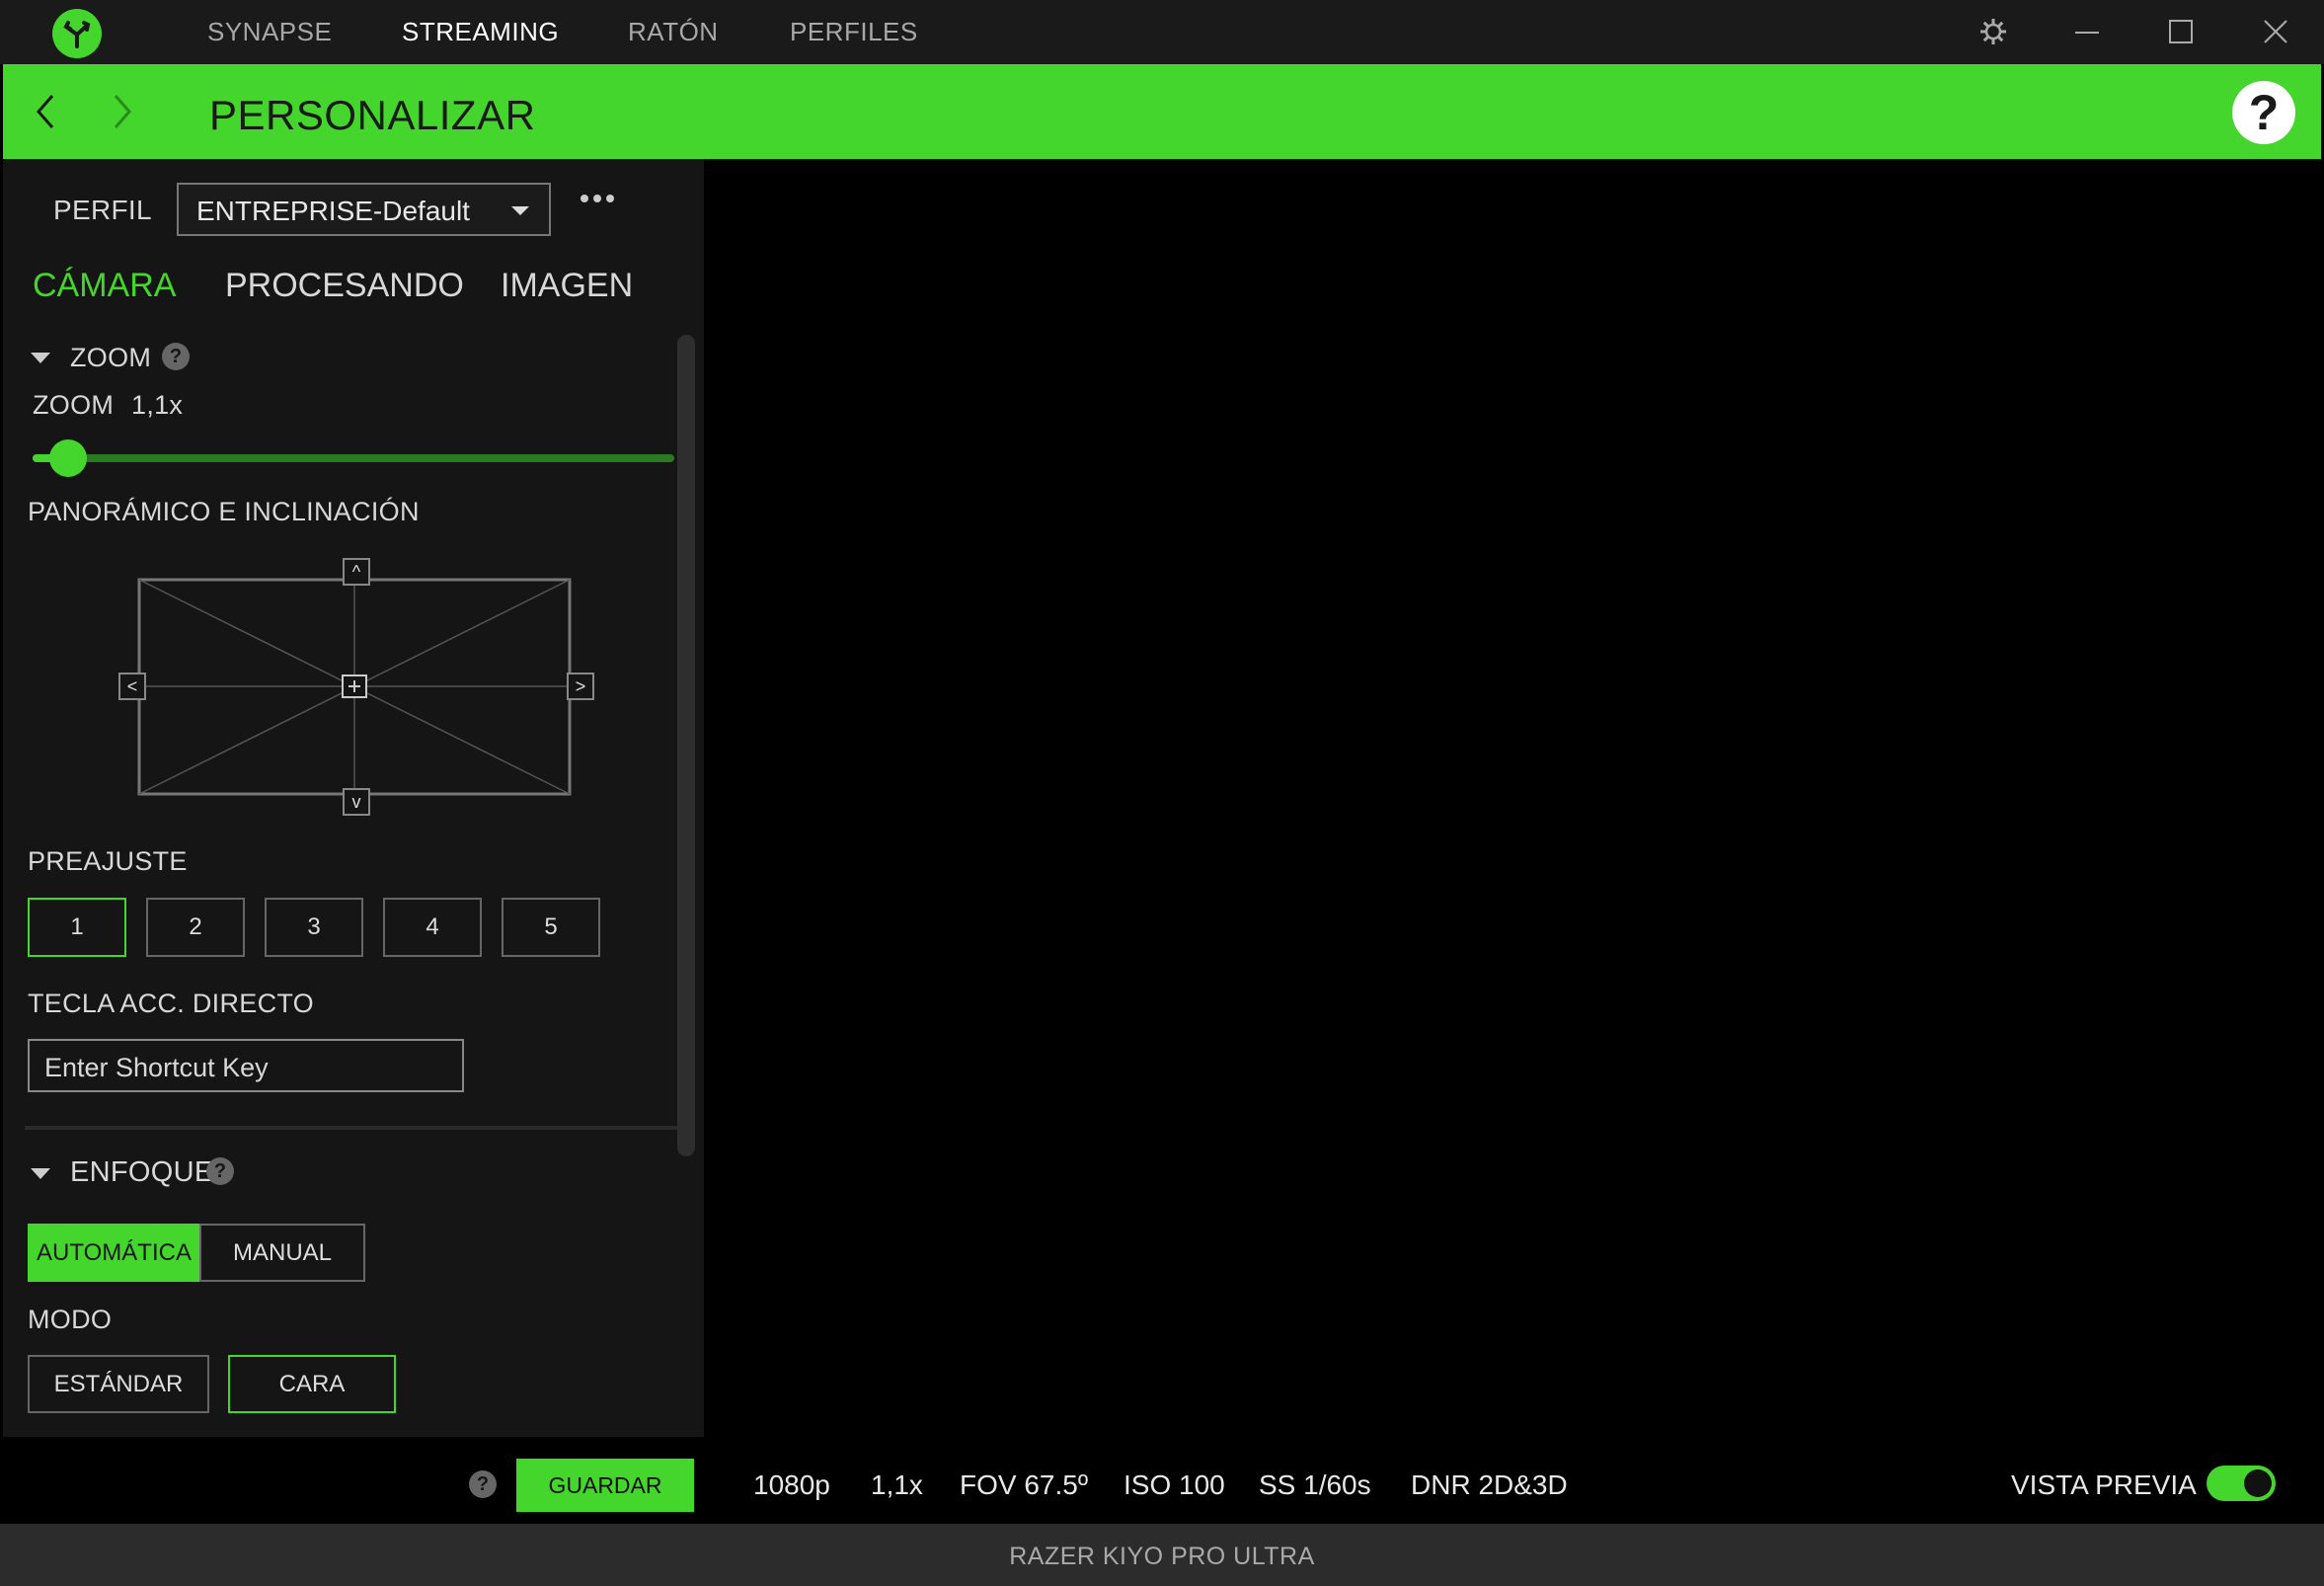 The height and width of the screenshot is (1586, 2324). What do you see at coordinates (2241, 1483) in the screenshot?
I see `preview-toggle` at bounding box center [2241, 1483].